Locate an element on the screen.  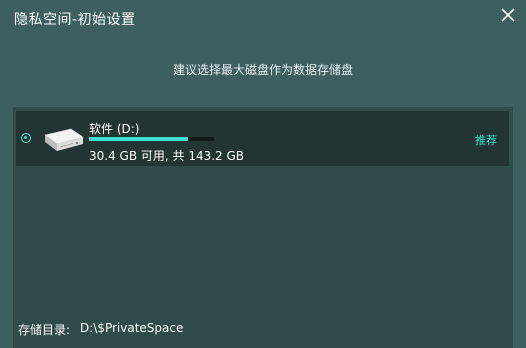
window-title: 隐私空间-初始设置 is located at coordinates (75, 20).